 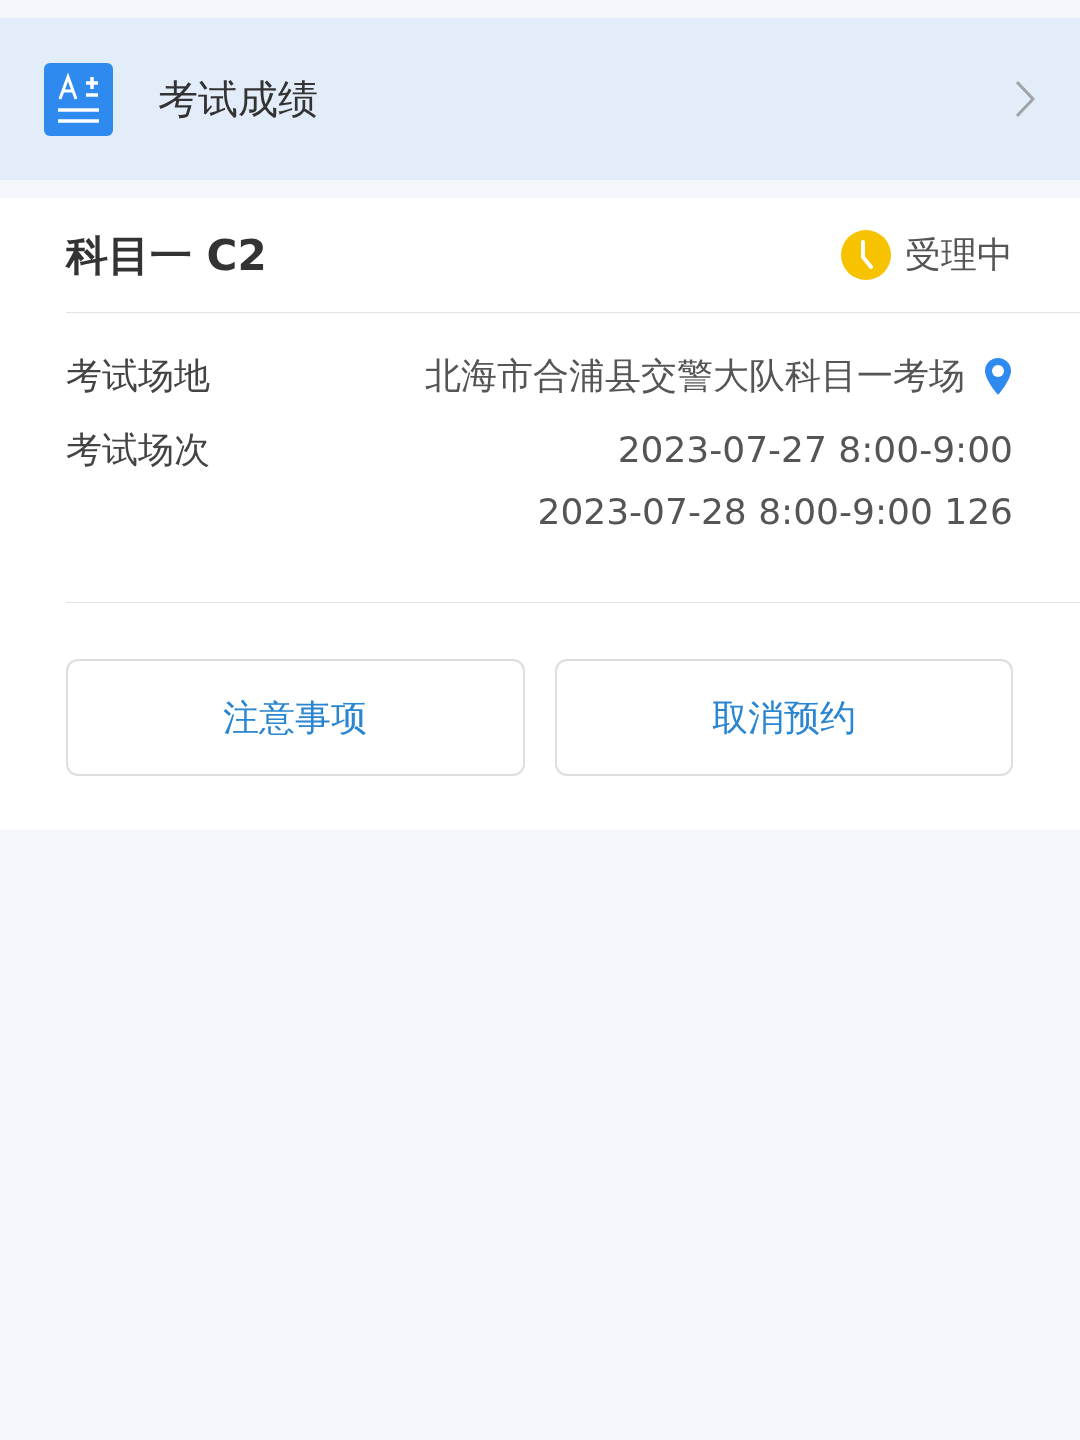 I want to click on clock-icon, so click(x=866, y=255).